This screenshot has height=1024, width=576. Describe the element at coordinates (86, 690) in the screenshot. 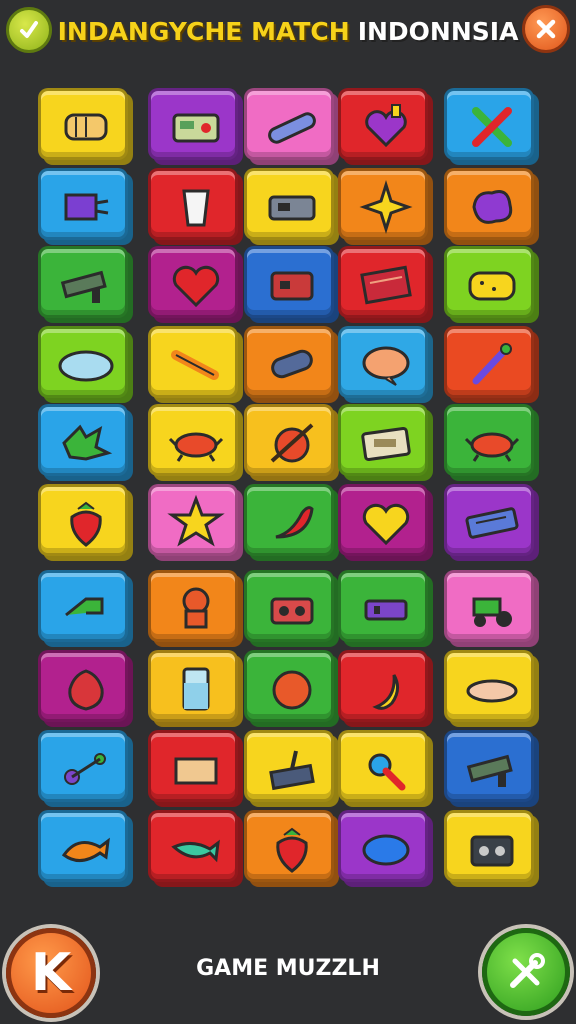

I see `onion-icon` at that location.